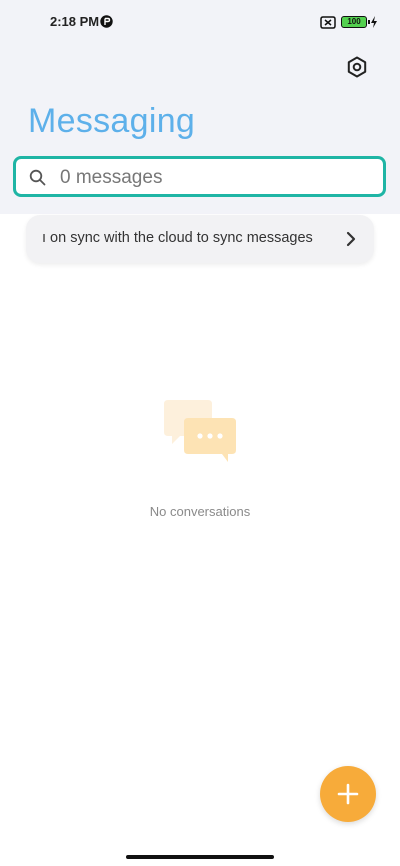 This screenshot has height=866, width=400. What do you see at coordinates (210, 178) in the screenshot?
I see `search-input` at bounding box center [210, 178].